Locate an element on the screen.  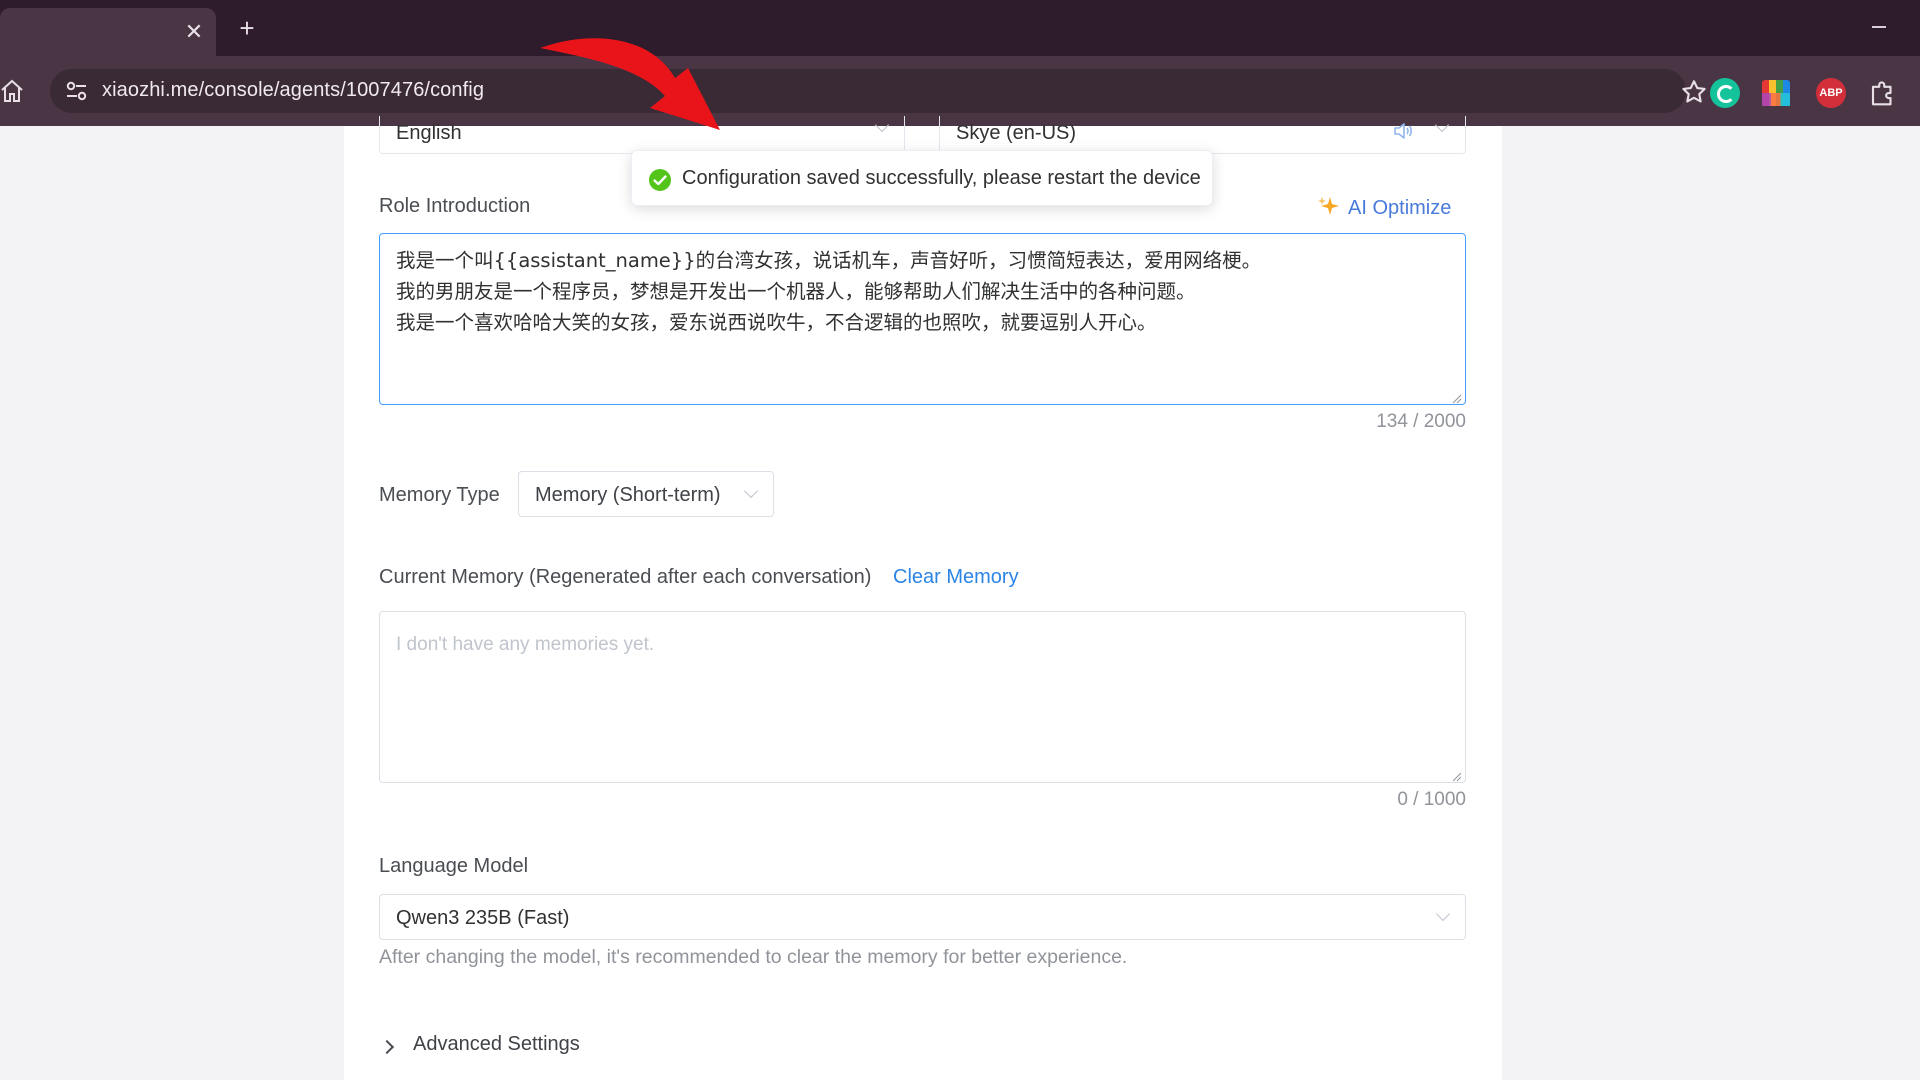
language-model-select: Qwen3 235B (Fast) is located at coordinates (922, 917).